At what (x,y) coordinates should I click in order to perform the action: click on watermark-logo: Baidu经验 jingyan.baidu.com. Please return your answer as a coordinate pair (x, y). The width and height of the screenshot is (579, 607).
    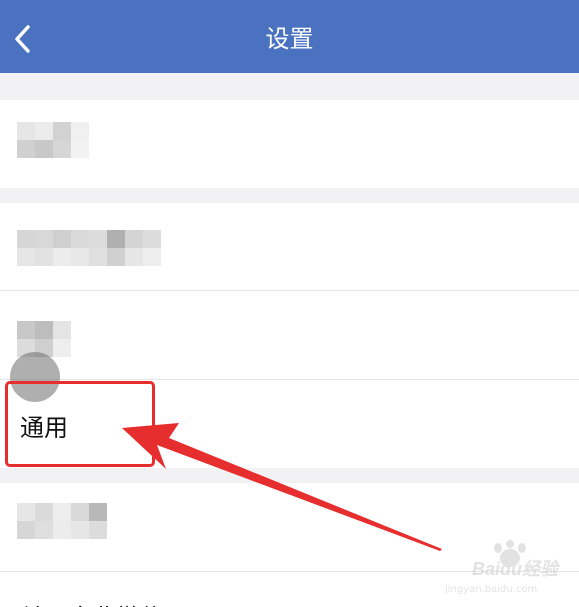
    Looking at the image, I should click on (509, 570).